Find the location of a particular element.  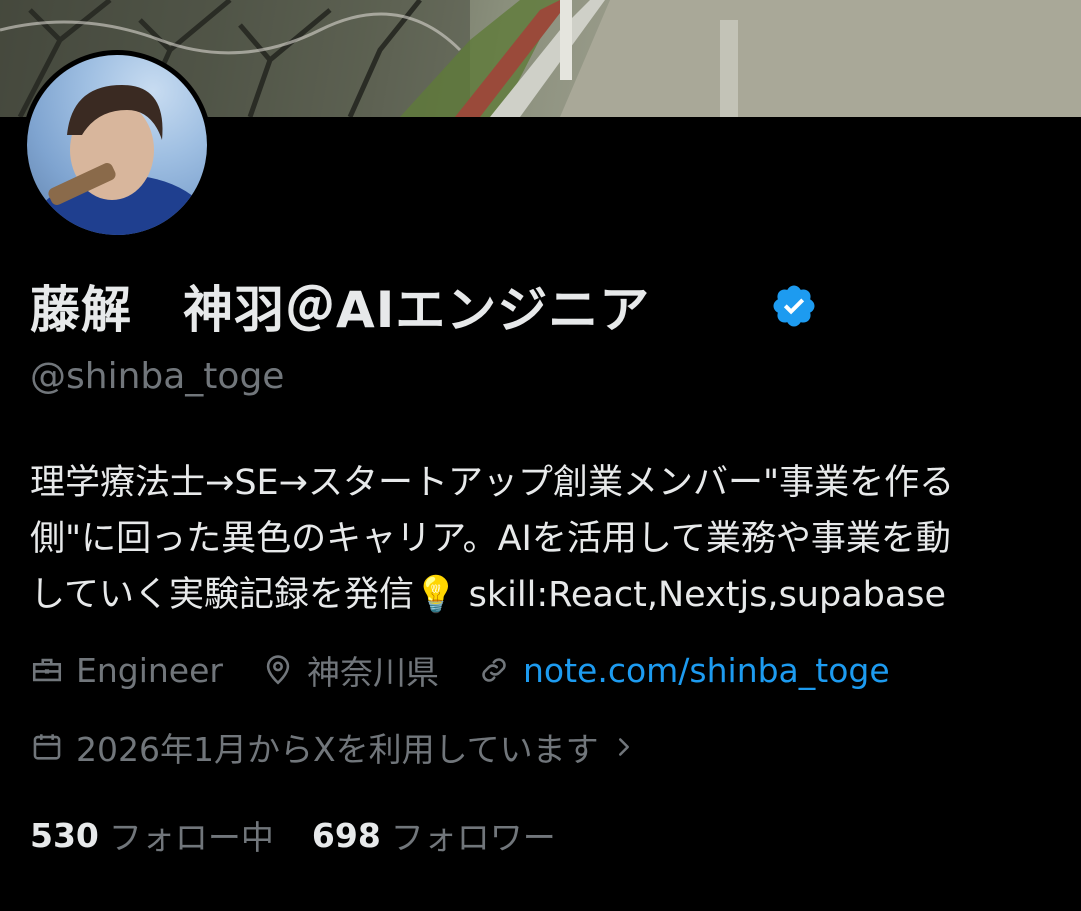

joined-date: 2026年1月からXを利用しています is located at coordinates (332, 747).